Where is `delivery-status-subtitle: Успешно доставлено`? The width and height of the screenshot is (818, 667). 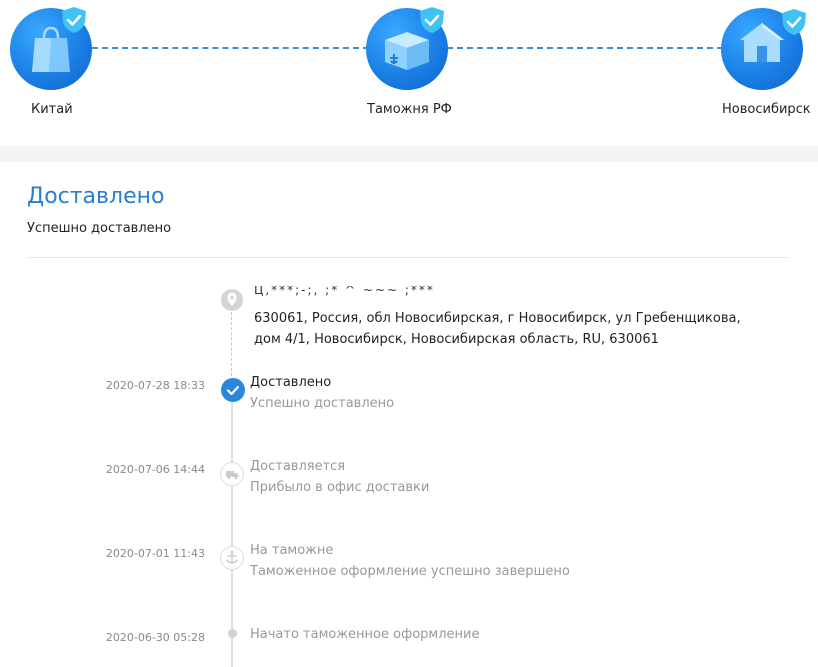 delivery-status-subtitle: Успешно доставлено is located at coordinates (99, 228).